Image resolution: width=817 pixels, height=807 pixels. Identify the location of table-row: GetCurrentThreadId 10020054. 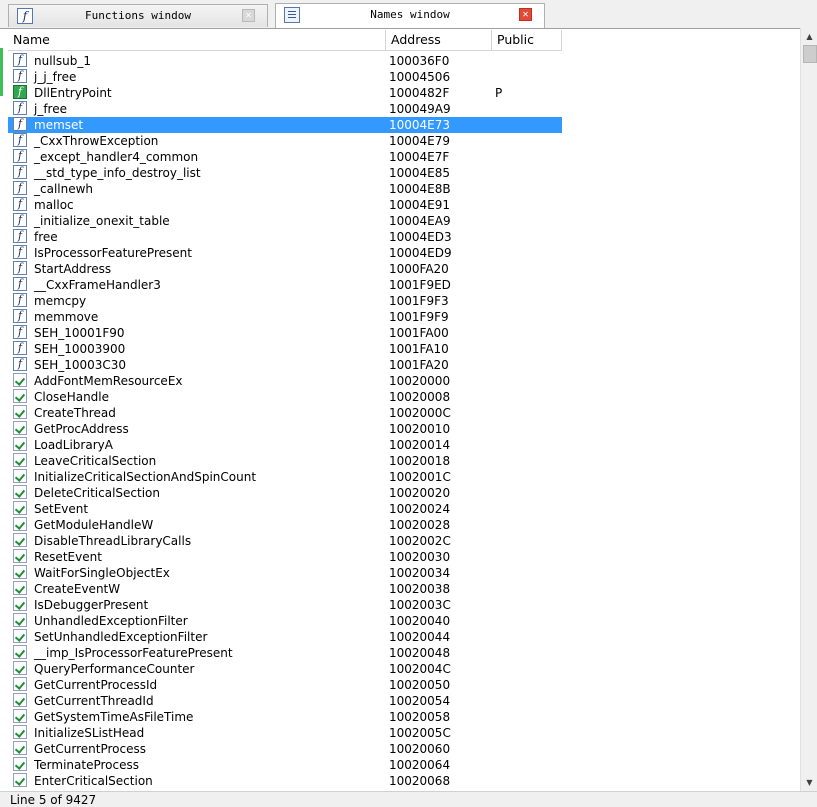
(285, 701).